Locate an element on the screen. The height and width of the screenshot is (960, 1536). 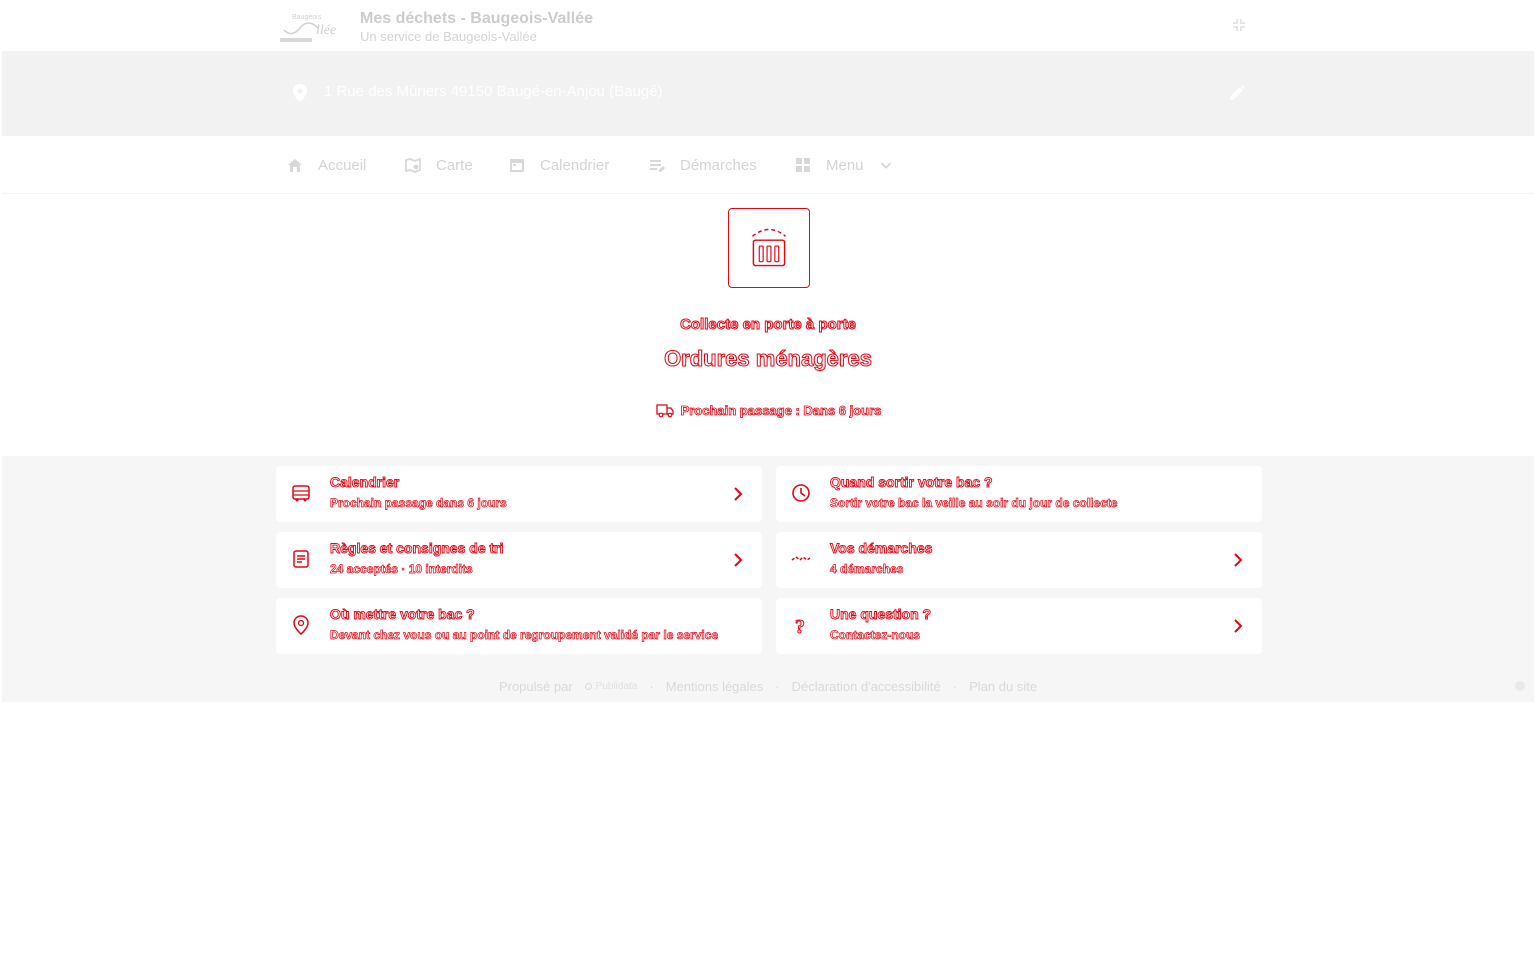
fullscreen-exit-button is located at coordinates (1239, 25).